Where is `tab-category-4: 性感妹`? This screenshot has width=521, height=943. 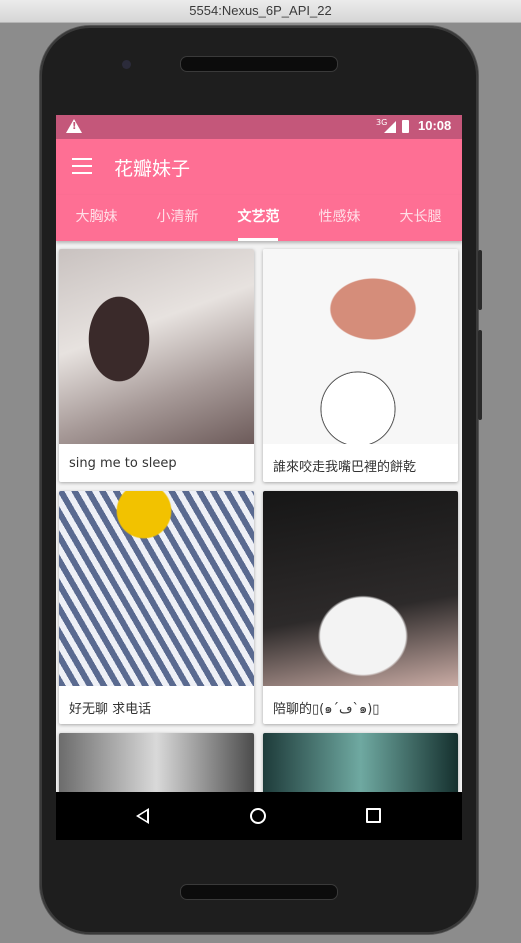 tab-category-4: 性感妹 is located at coordinates (339, 218).